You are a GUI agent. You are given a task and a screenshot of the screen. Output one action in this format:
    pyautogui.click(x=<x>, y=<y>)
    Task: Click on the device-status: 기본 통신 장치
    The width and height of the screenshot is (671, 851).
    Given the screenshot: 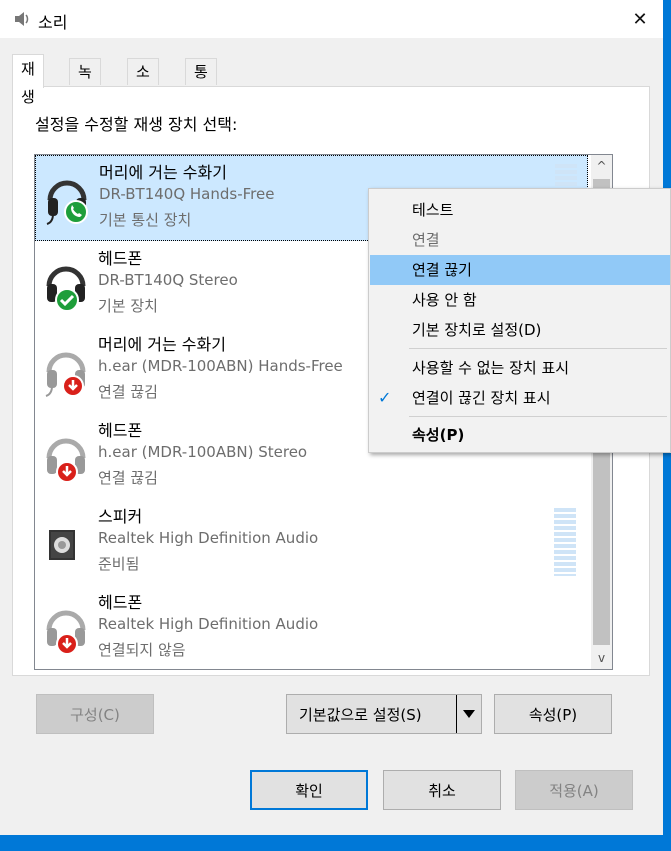 What is the action you would take?
    pyautogui.click(x=145, y=220)
    